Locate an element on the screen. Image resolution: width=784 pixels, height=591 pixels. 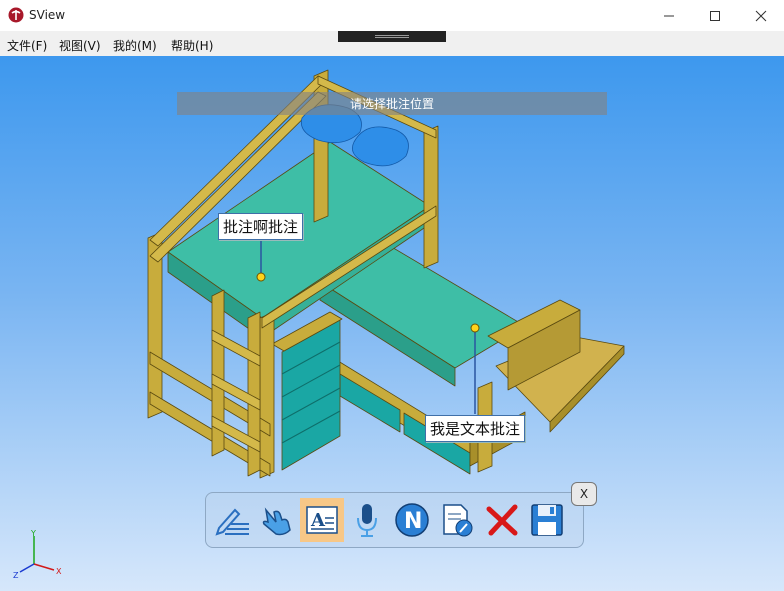
annotation-callout-1: 批注啊批注 is located at coordinates (261, 226).